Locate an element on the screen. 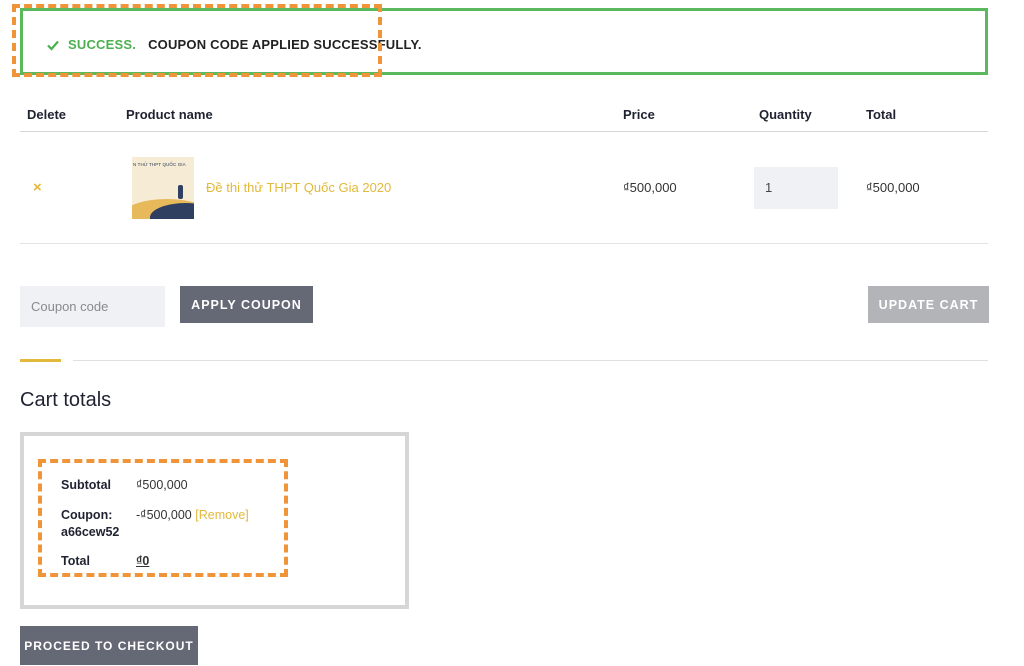 This screenshot has width=1024, height=666. coupon-code-label: a66cew52 is located at coordinates (90, 532).